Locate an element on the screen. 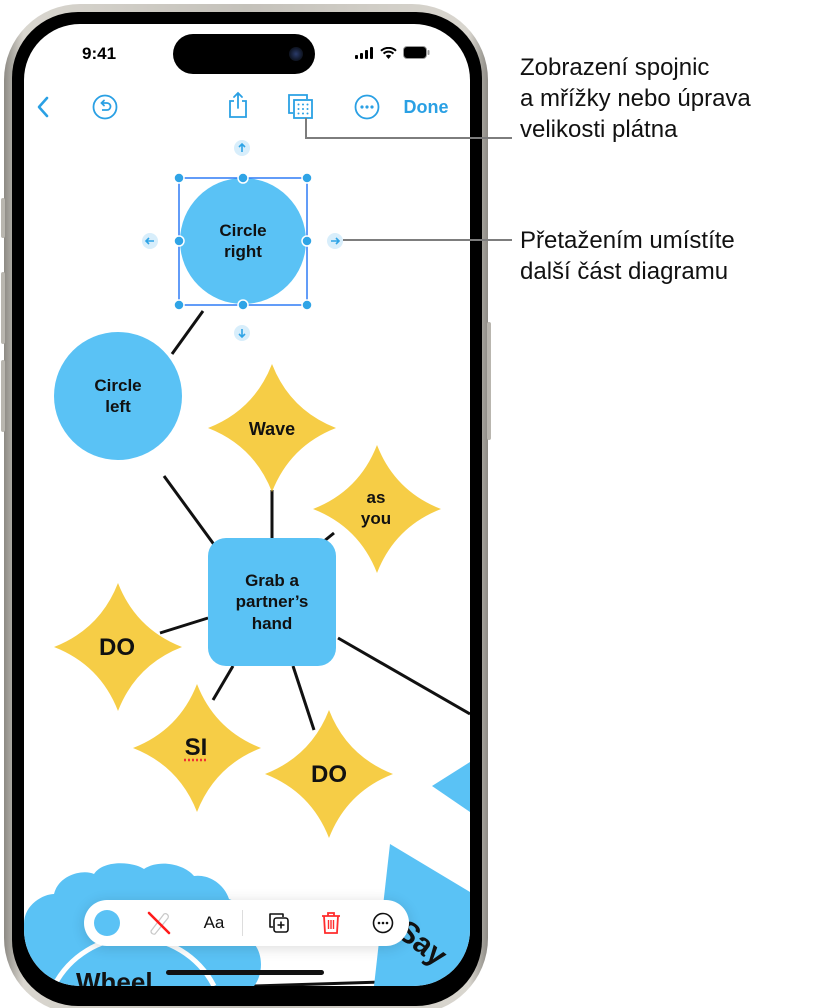 The width and height of the screenshot is (817, 1008). wheel-label: Wheel is located at coordinates (114, 976).